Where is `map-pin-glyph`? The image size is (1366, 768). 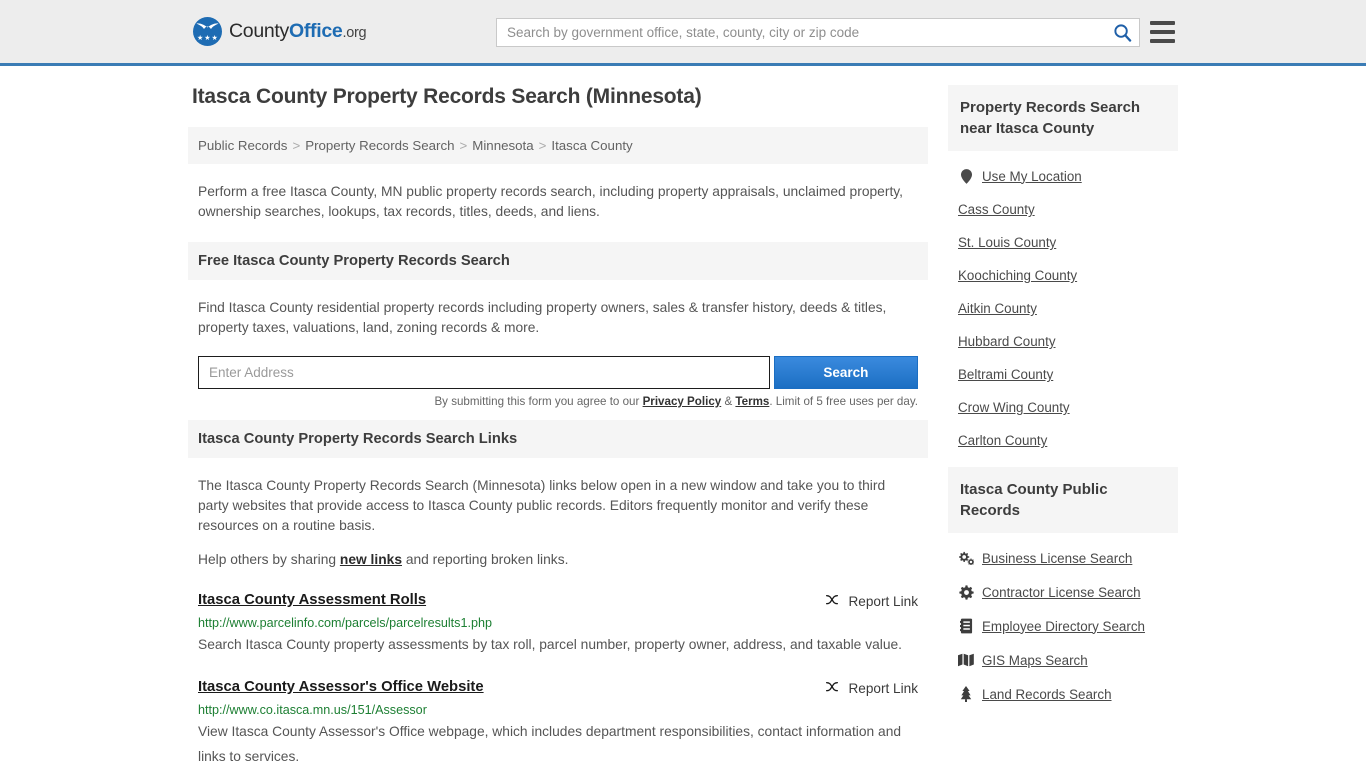
map-pin-glyph is located at coordinates (966, 176).